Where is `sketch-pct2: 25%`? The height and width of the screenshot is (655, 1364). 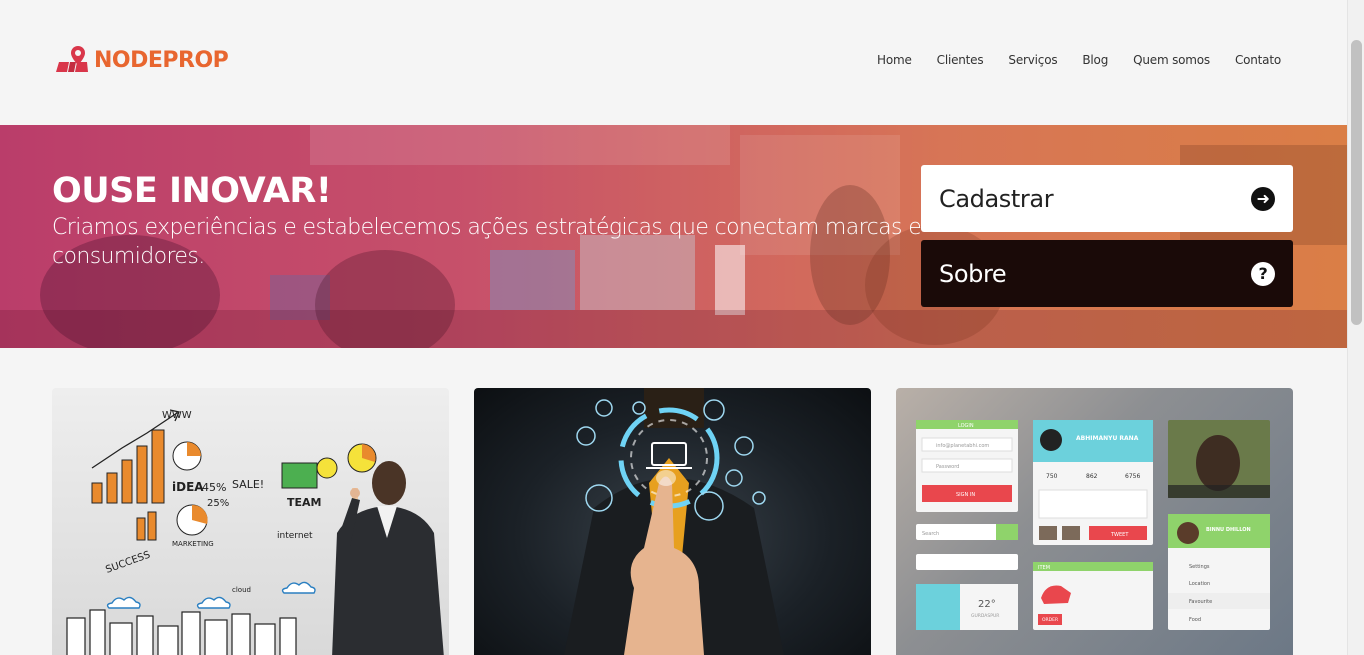
sketch-pct2: 25% is located at coordinates (218, 503).